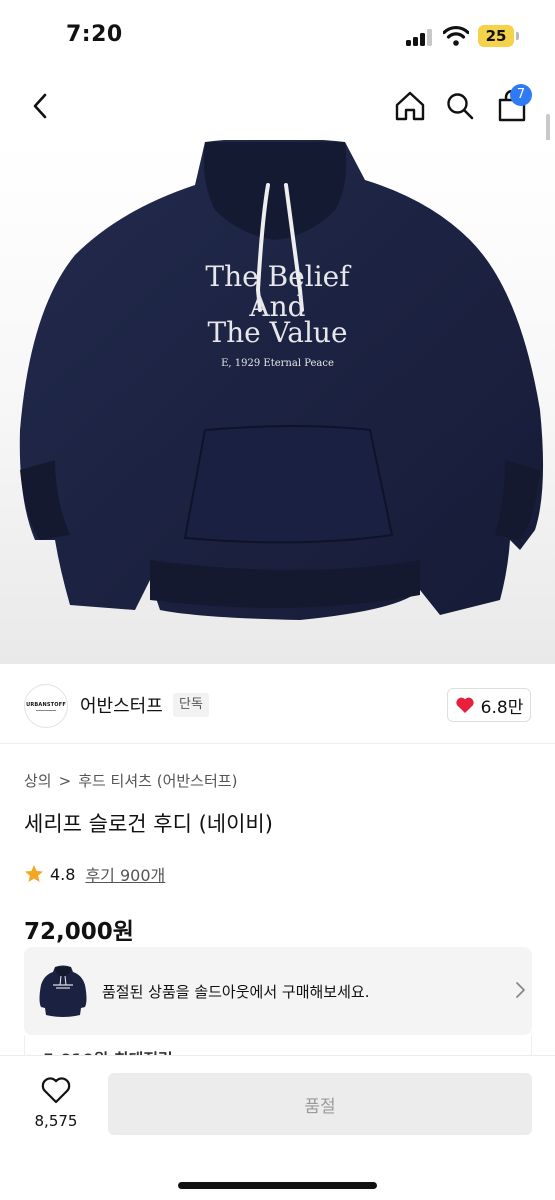 The image size is (555, 1200). What do you see at coordinates (157, 780) in the screenshot?
I see `breadcrumb-subcategory: 후드 티셔츠 (어반스터프)` at bounding box center [157, 780].